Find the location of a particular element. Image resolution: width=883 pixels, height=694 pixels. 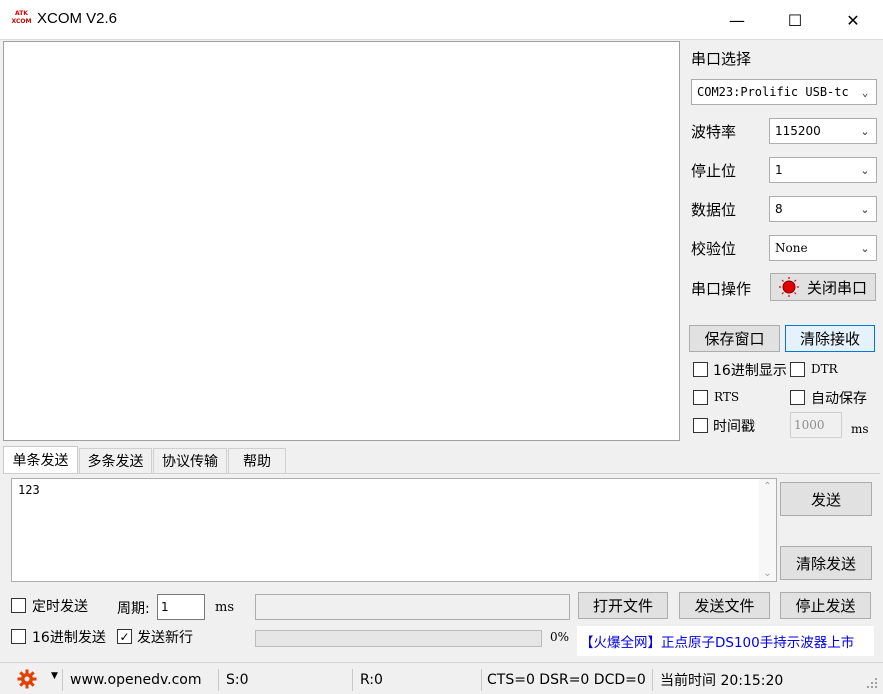

parity-value: None is located at coordinates (791, 248).